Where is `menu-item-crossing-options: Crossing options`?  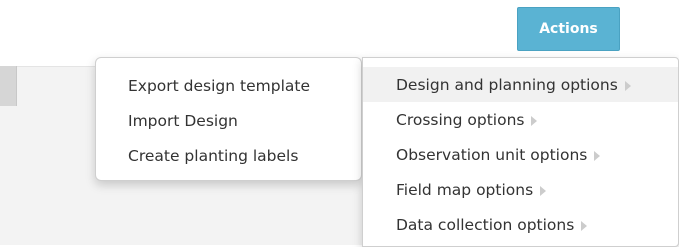 menu-item-crossing-options: Crossing options is located at coordinates (520, 119).